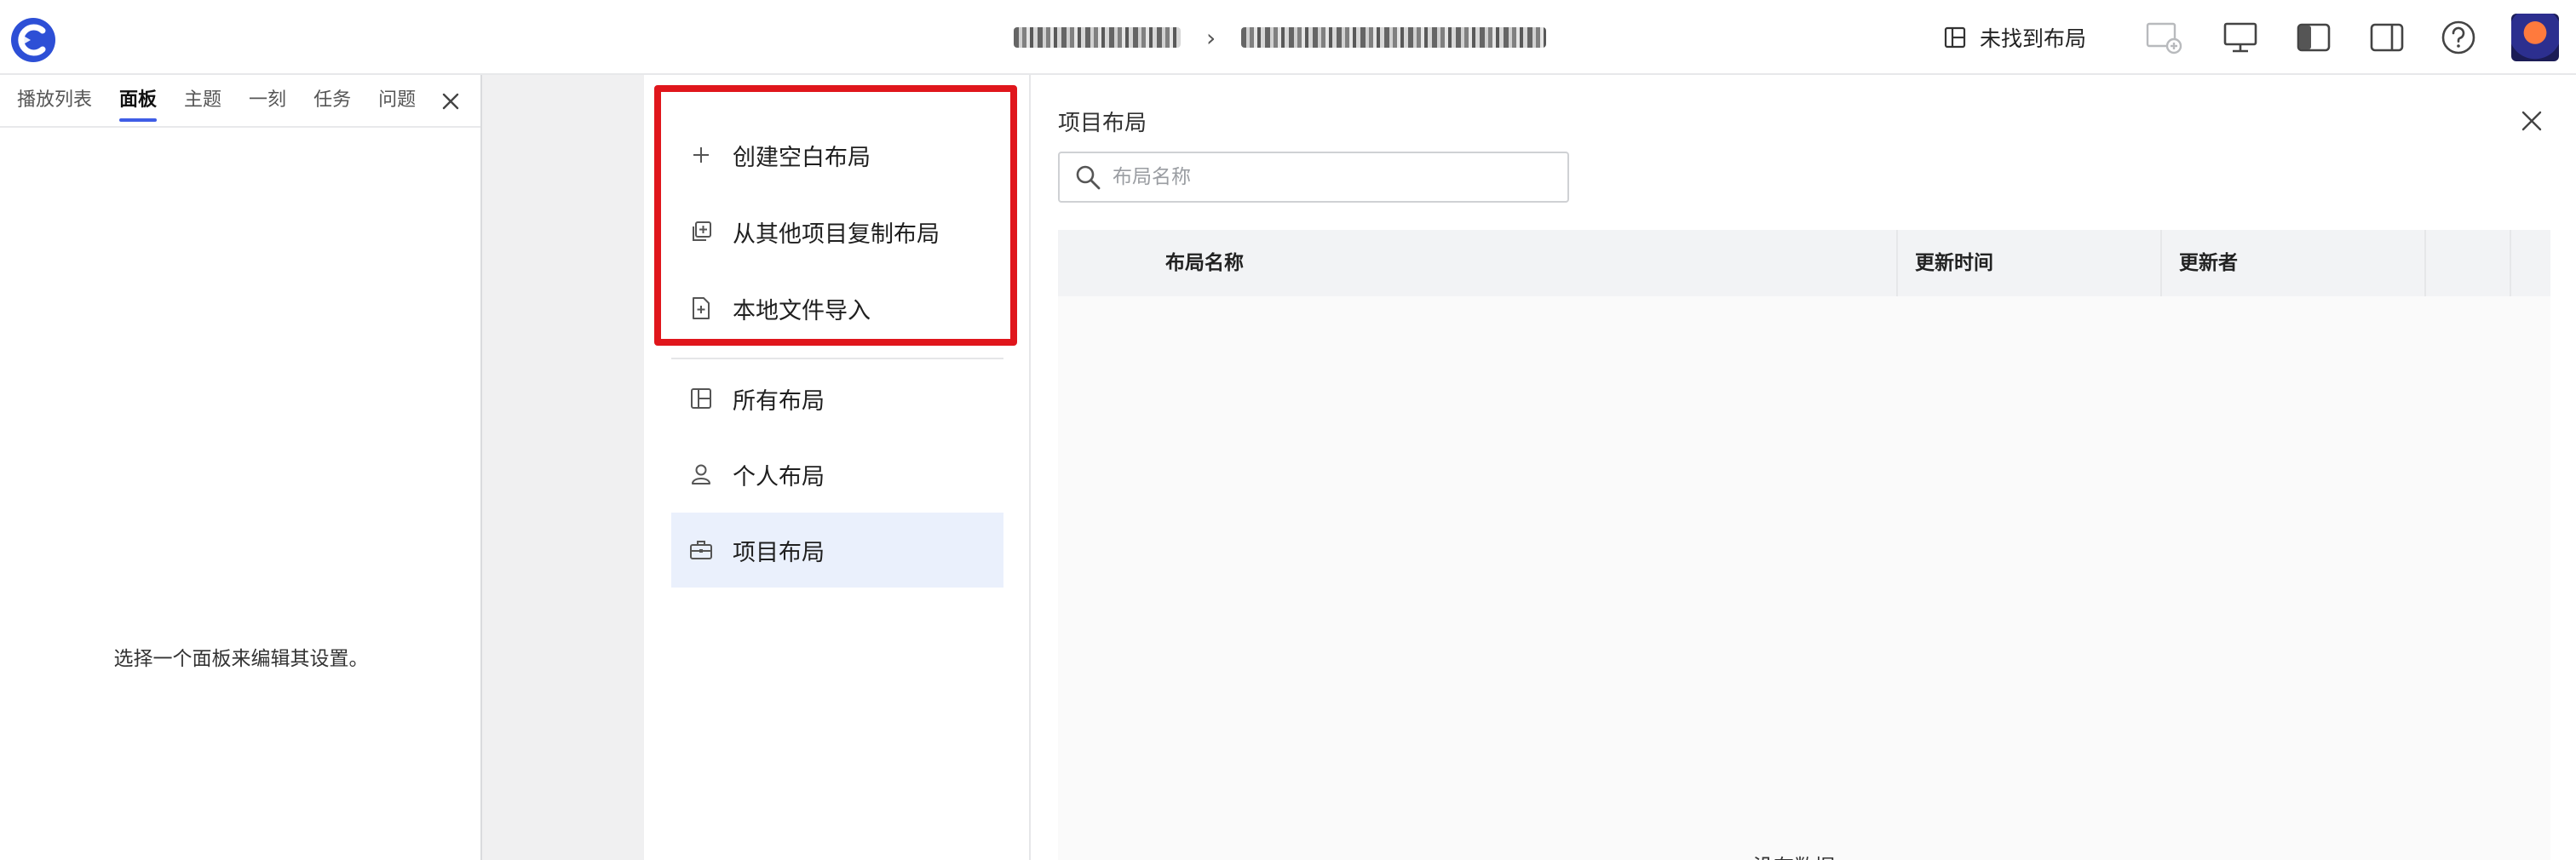 The image size is (2576, 860). Describe the element at coordinates (2535, 37) in the screenshot. I see `avatar` at that location.